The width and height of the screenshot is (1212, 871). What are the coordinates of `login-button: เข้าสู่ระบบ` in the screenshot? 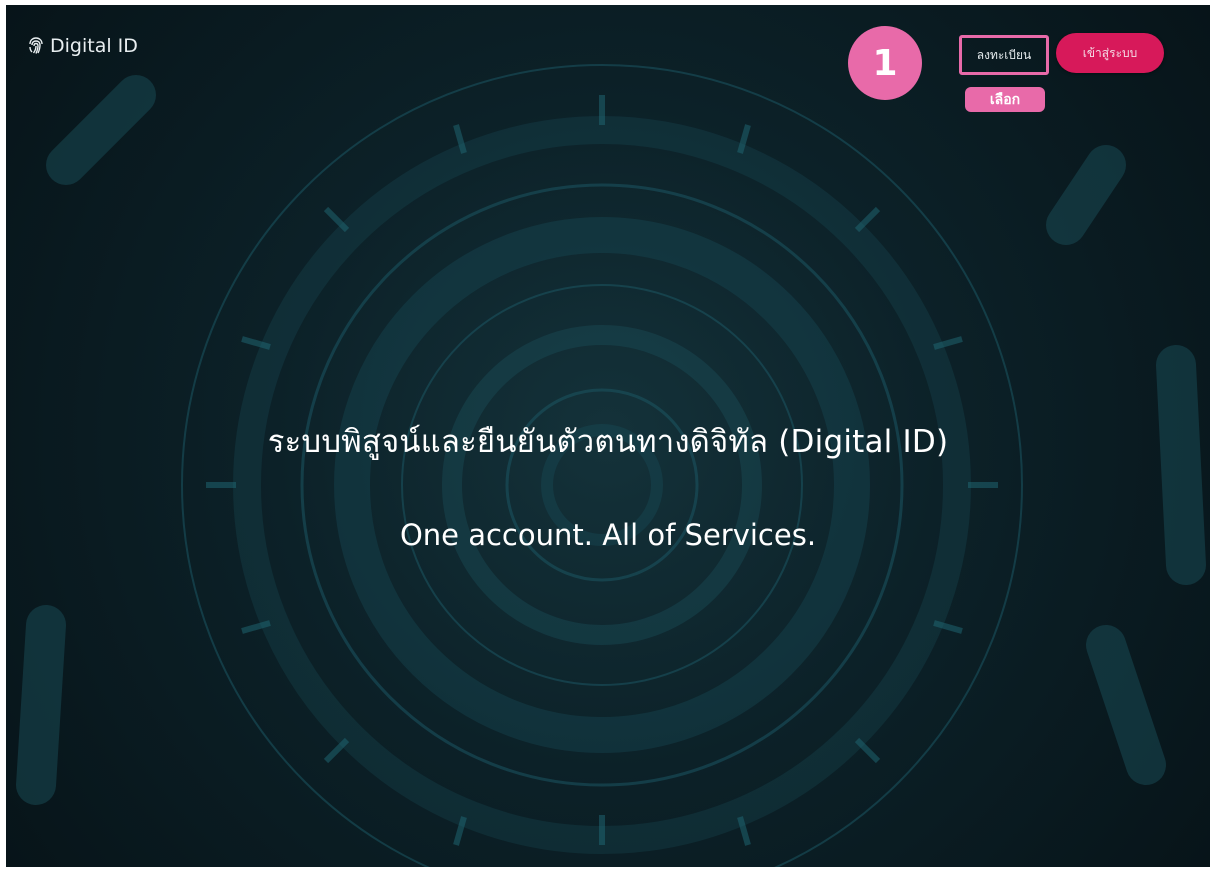 It's located at (1110, 53).